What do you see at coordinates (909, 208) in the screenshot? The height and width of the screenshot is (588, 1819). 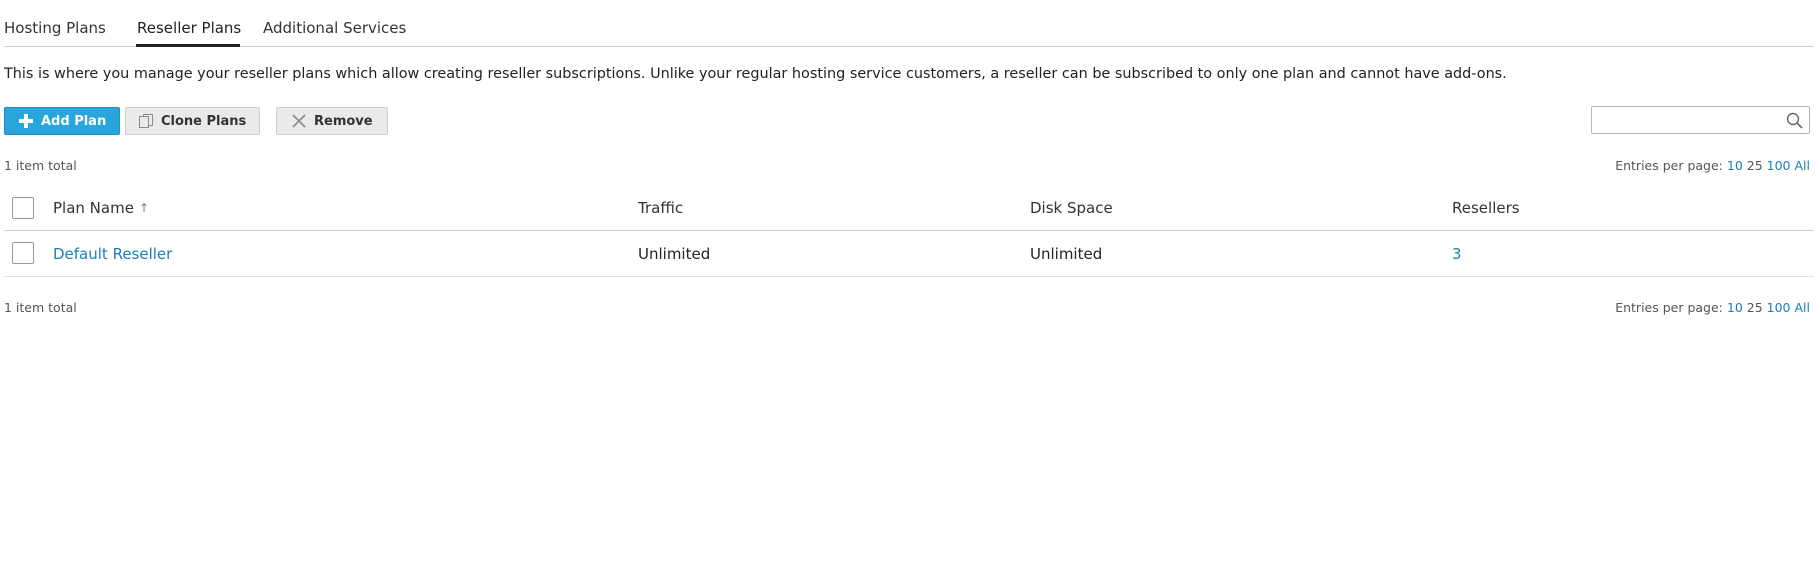 I see `table-header-row: Plan Name ↑ Traffic Disk Space Resellers` at bounding box center [909, 208].